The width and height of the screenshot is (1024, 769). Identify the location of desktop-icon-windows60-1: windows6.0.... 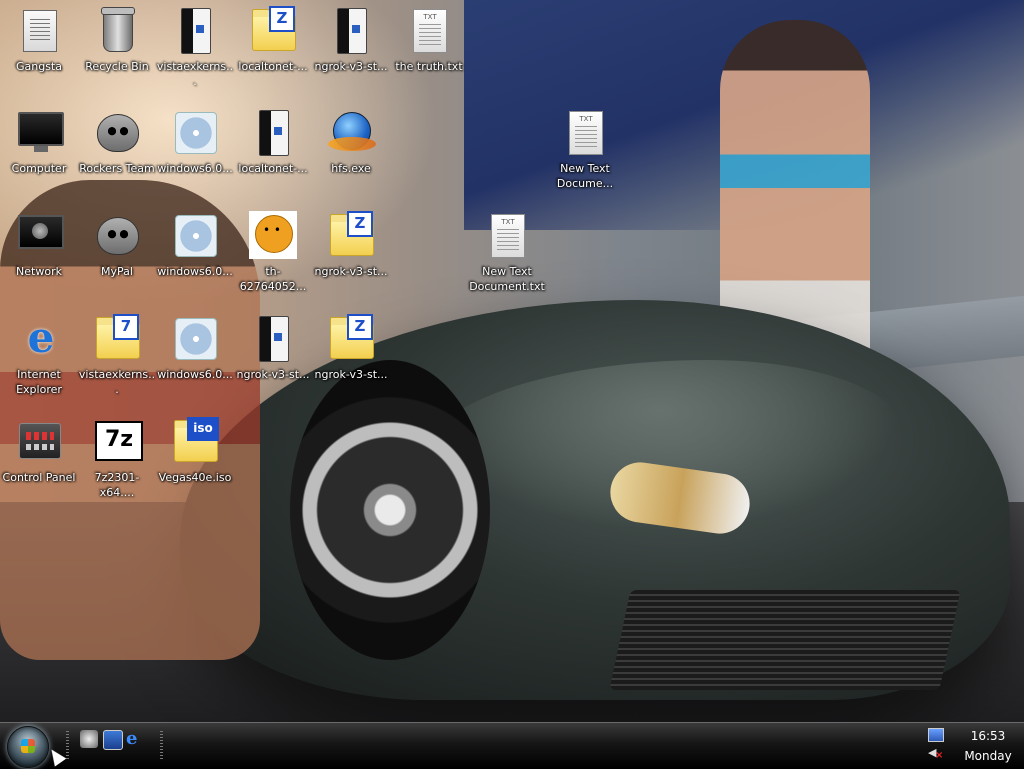
(195, 156).